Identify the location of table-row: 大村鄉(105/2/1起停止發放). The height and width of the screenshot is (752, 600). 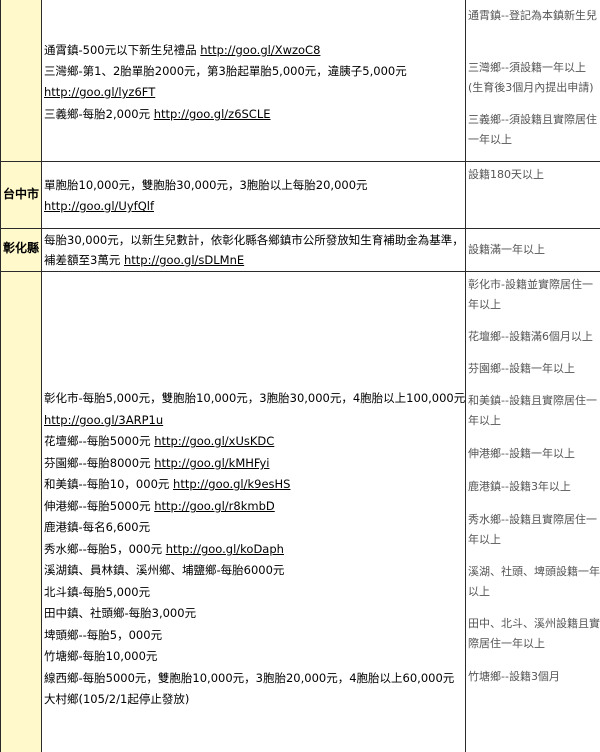
(116, 699).